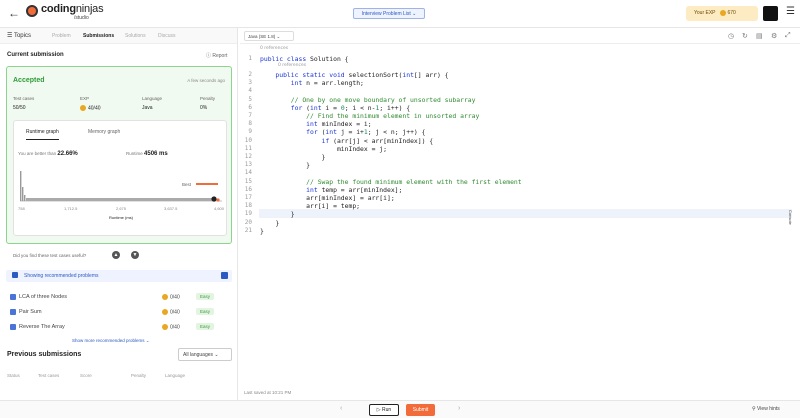 The height and width of the screenshot is (418, 800). Describe the element at coordinates (788, 36) in the screenshot. I see `fullscreen-icon: ⤢` at that location.